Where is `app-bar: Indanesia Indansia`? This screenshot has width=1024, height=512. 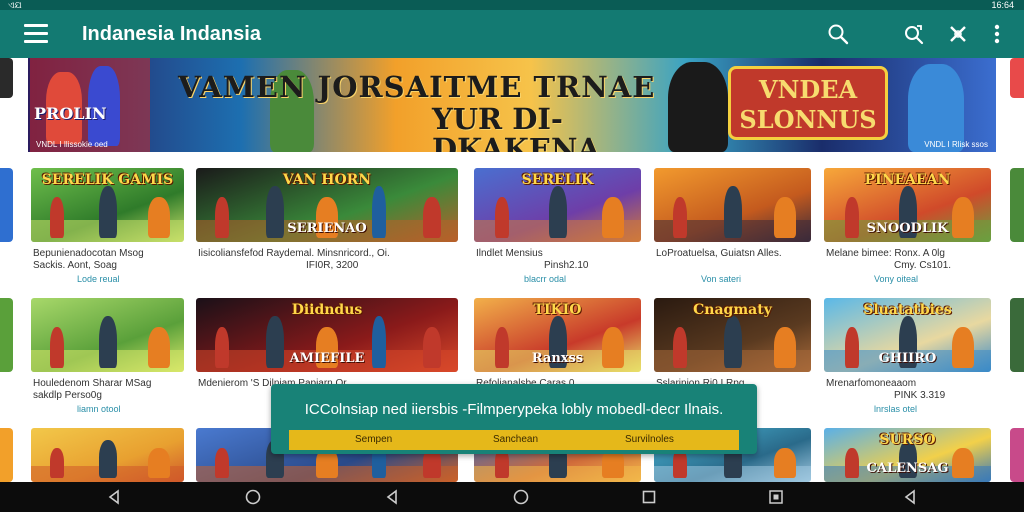
app-bar: Indanesia Indansia is located at coordinates (512, 34).